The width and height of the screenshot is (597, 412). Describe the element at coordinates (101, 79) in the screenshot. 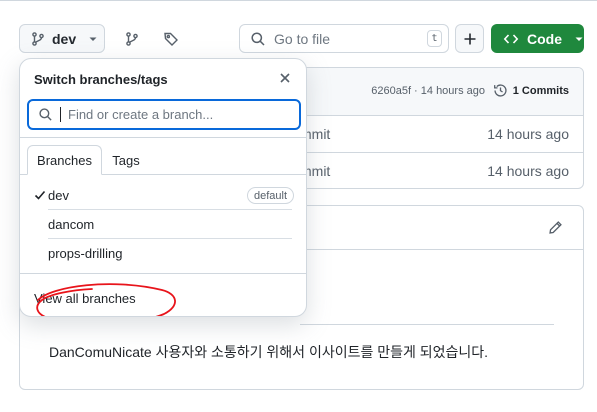

I see `dropdown-title: Switch branches/tags` at that location.